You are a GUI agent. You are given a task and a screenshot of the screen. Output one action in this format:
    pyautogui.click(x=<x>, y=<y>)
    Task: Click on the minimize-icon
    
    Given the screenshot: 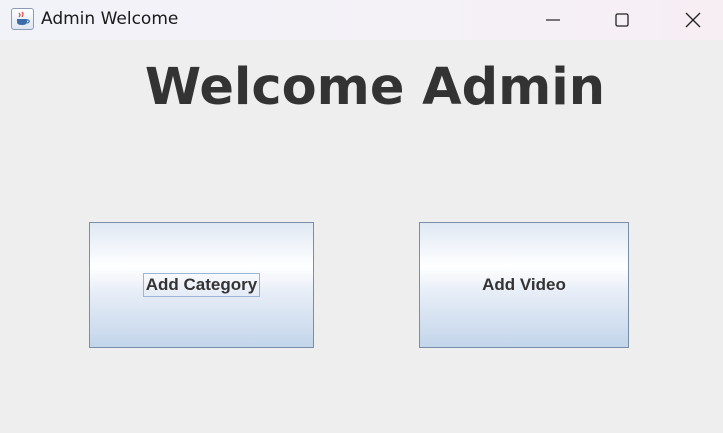 What is the action you would take?
    pyautogui.click(x=553, y=20)
    